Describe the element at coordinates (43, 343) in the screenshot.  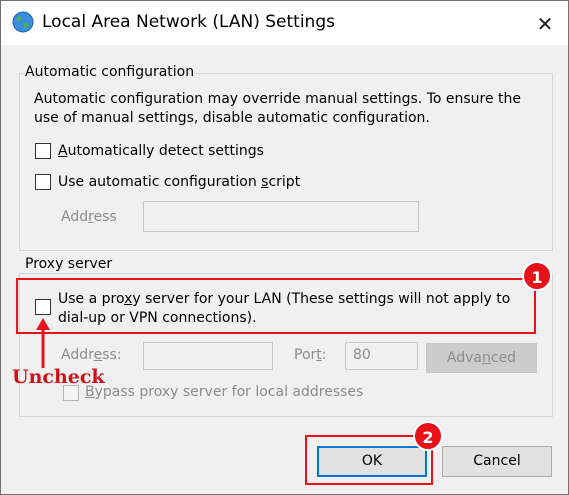
I see `red-arrow-icon` at that location.